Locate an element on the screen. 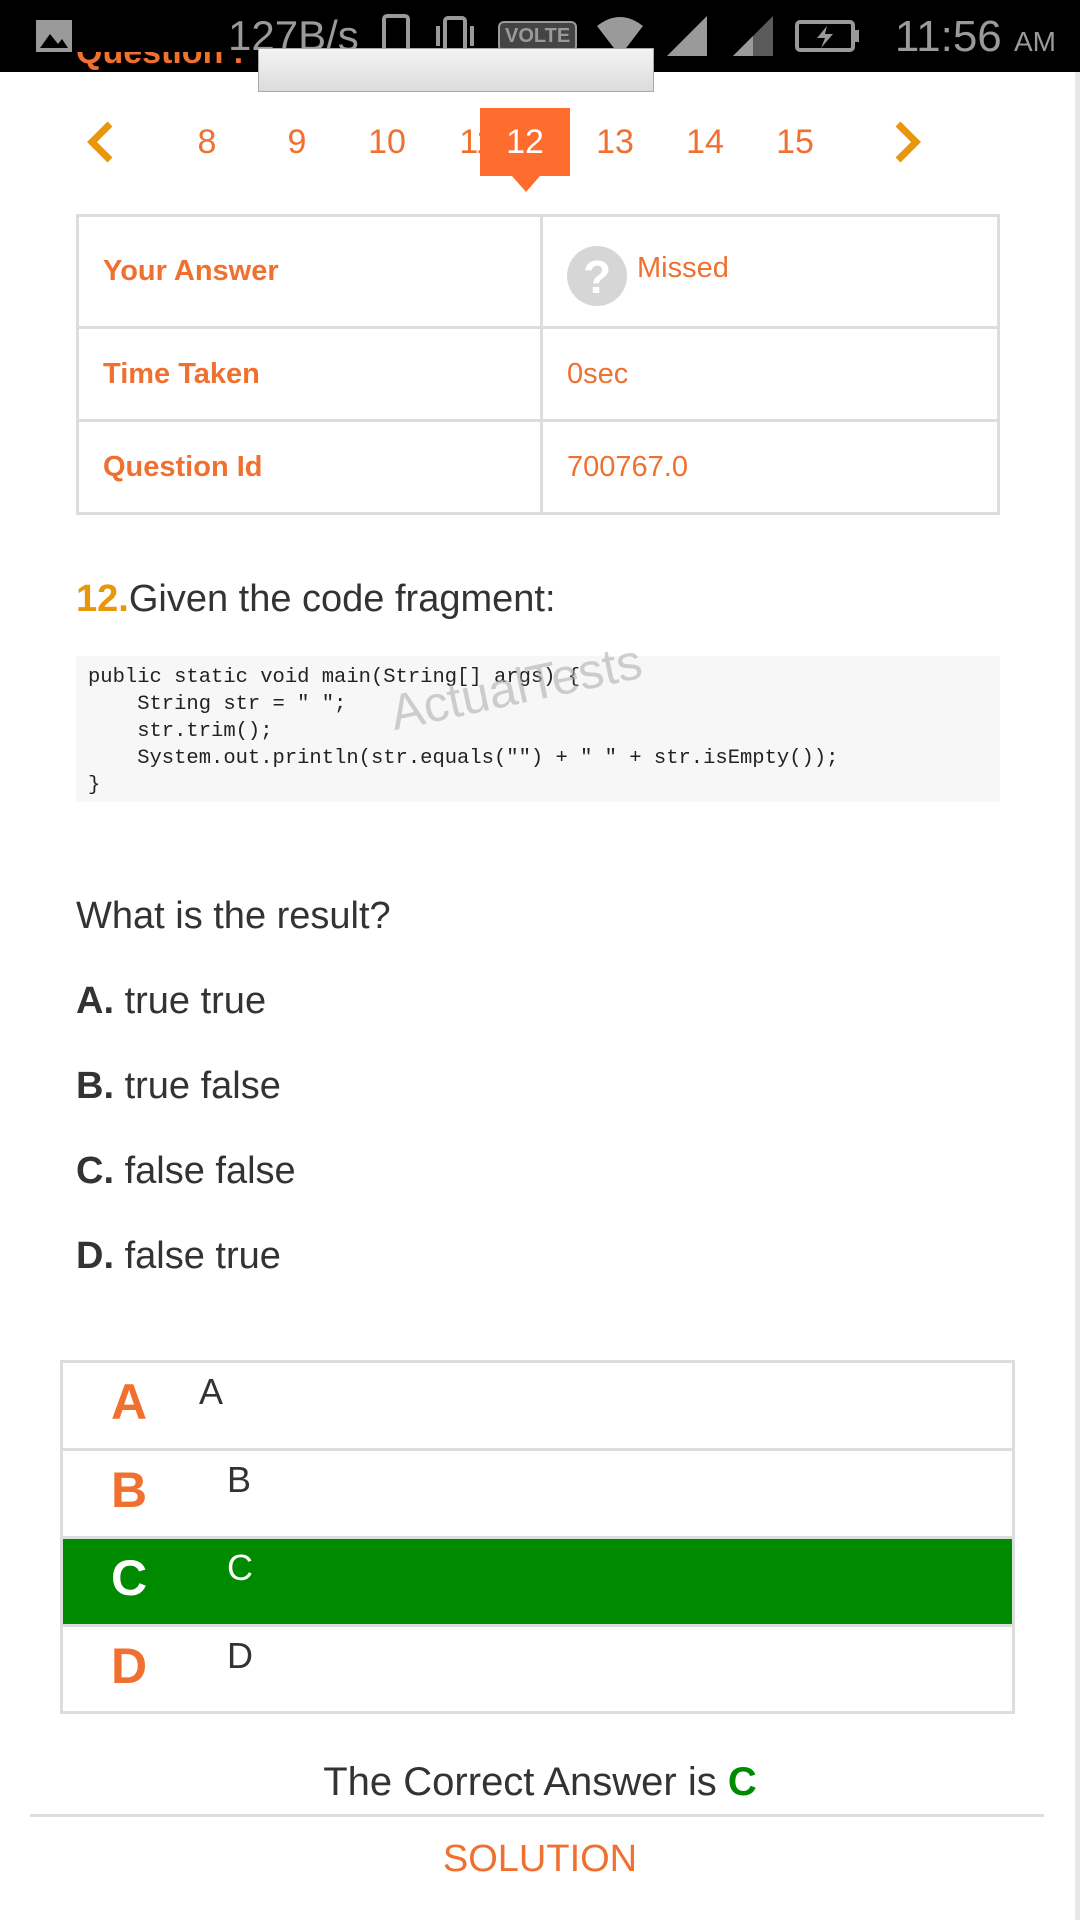  image-icon is located at coordinates (54, 36).